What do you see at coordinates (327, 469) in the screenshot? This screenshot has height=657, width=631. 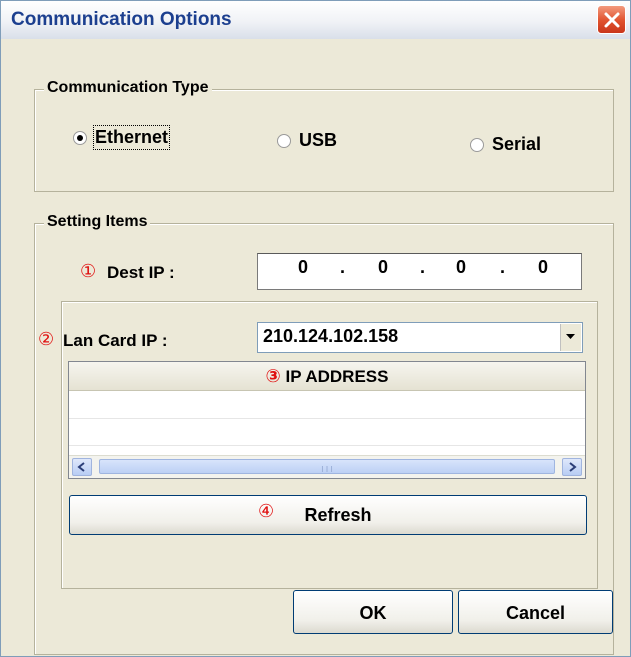 I see `grip-icon` at bounding box center [327, 469].